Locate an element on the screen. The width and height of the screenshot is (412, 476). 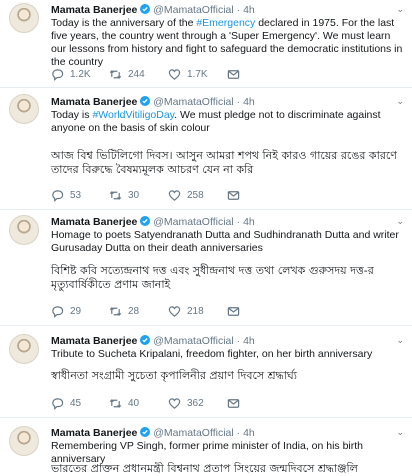
retweet-button: 30 is located at coordinates (124, 195).